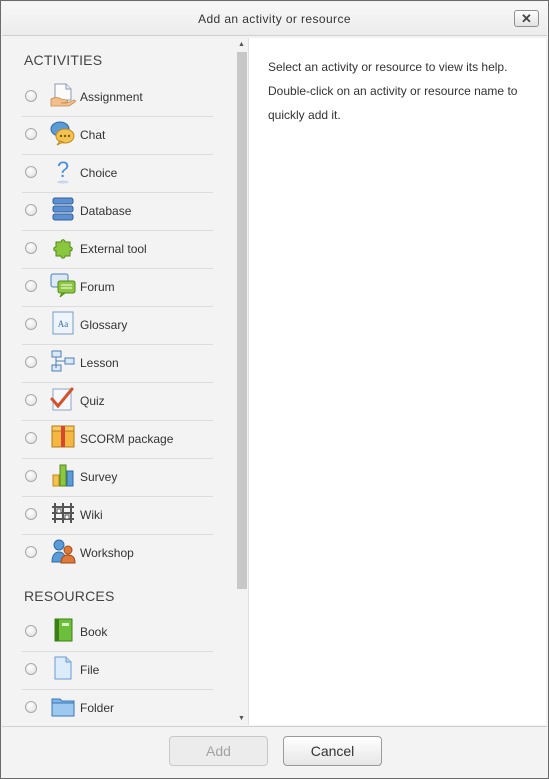  What do you see at coordinates (241, 44) in the screenshot?
I see `scroll-up-arrow-icon: ▲` at bounding box center [241, 44].